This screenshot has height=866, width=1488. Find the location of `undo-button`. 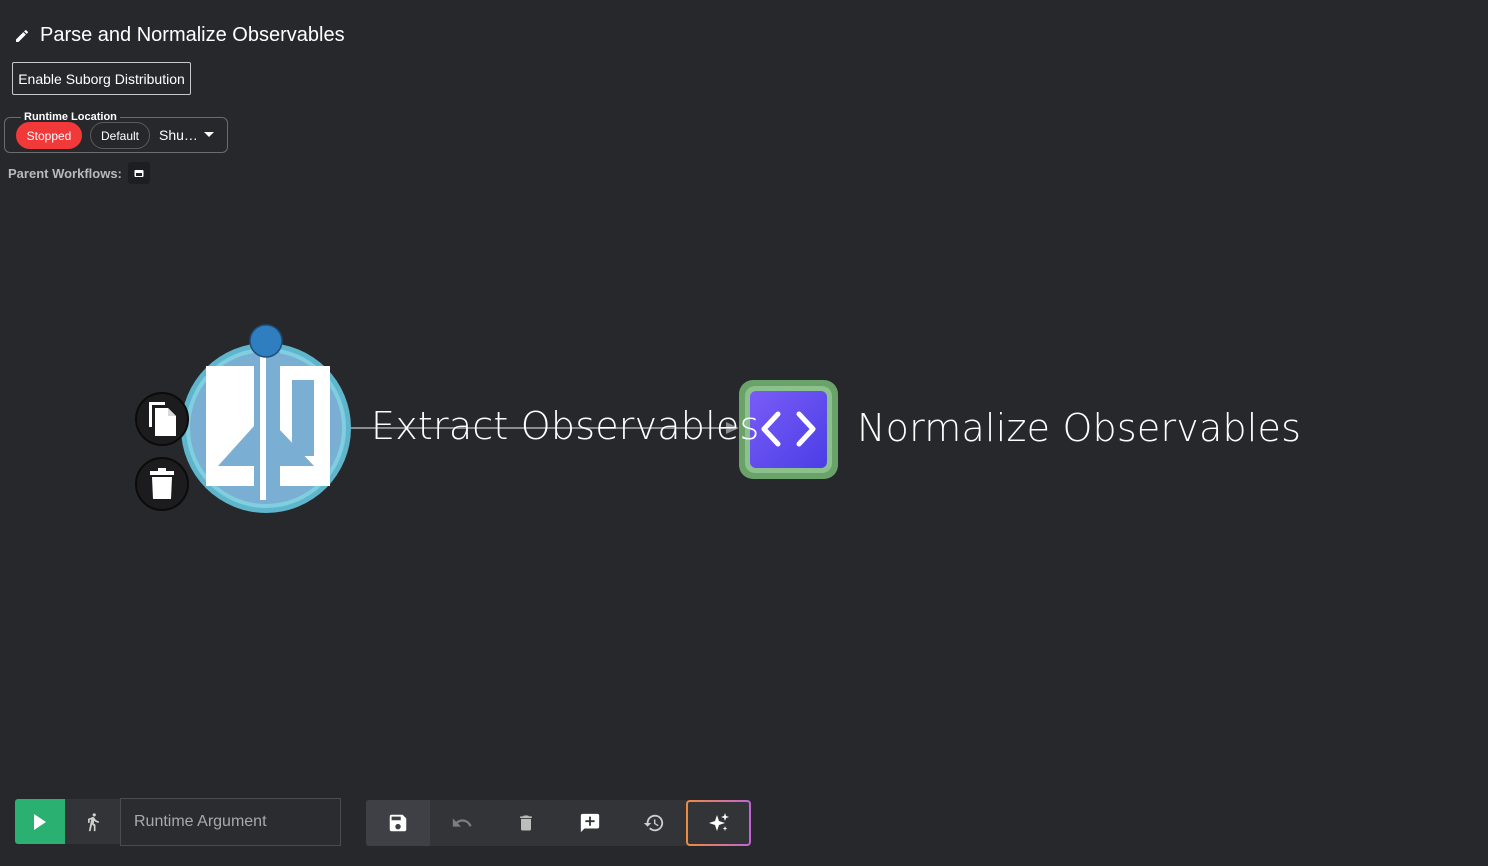

undo-button is located at coordinates (462, 823).